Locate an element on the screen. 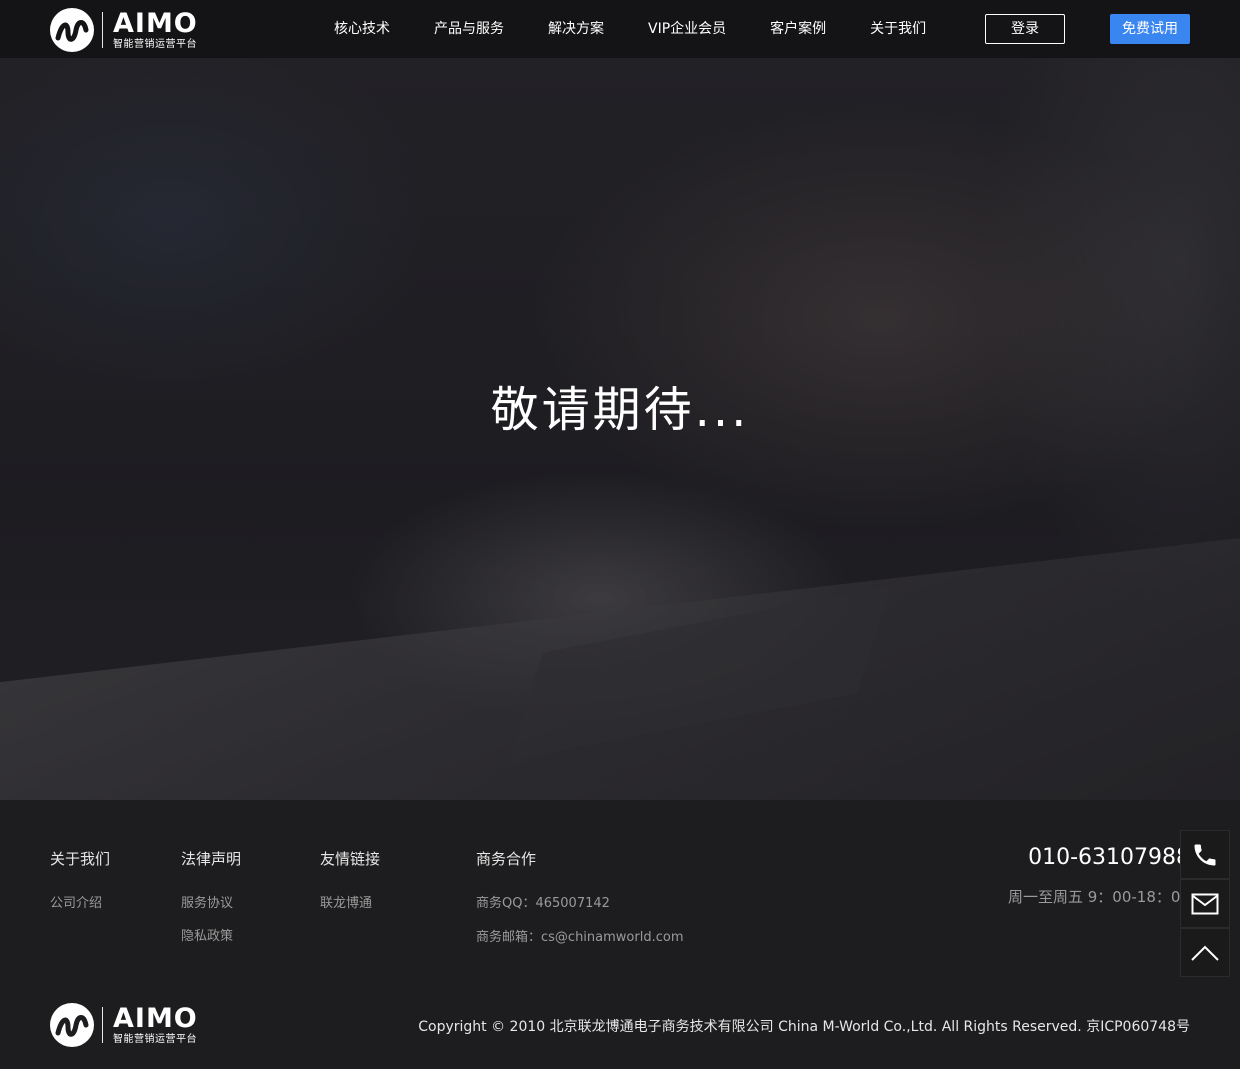 The height and width of the screenshot is (1069, 1240). footer-heading: 法律声明 is located at coordinates (211, 859).